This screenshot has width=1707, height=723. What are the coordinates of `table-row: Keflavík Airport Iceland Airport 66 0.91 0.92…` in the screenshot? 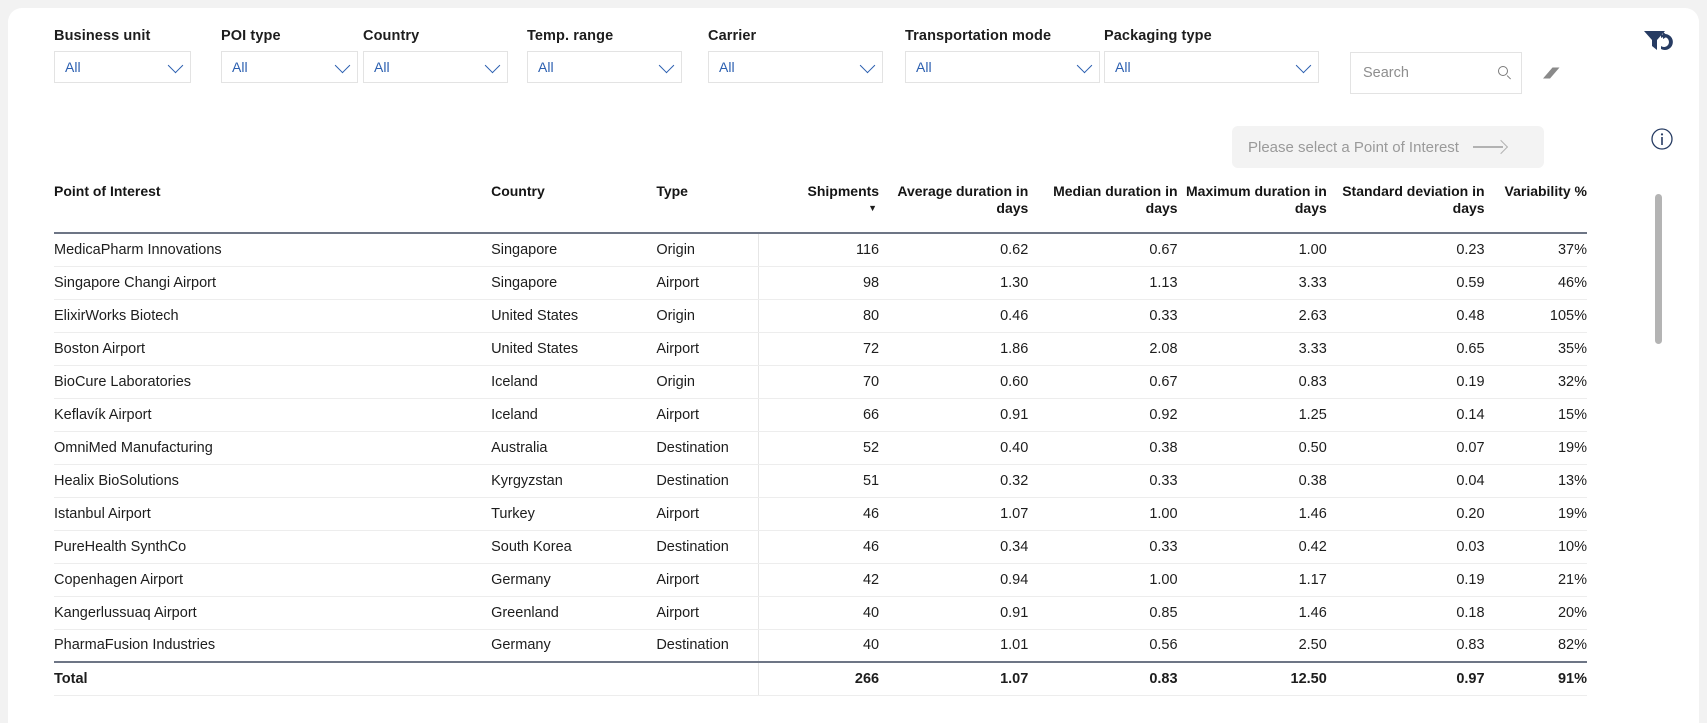 It's located at (820, 415).